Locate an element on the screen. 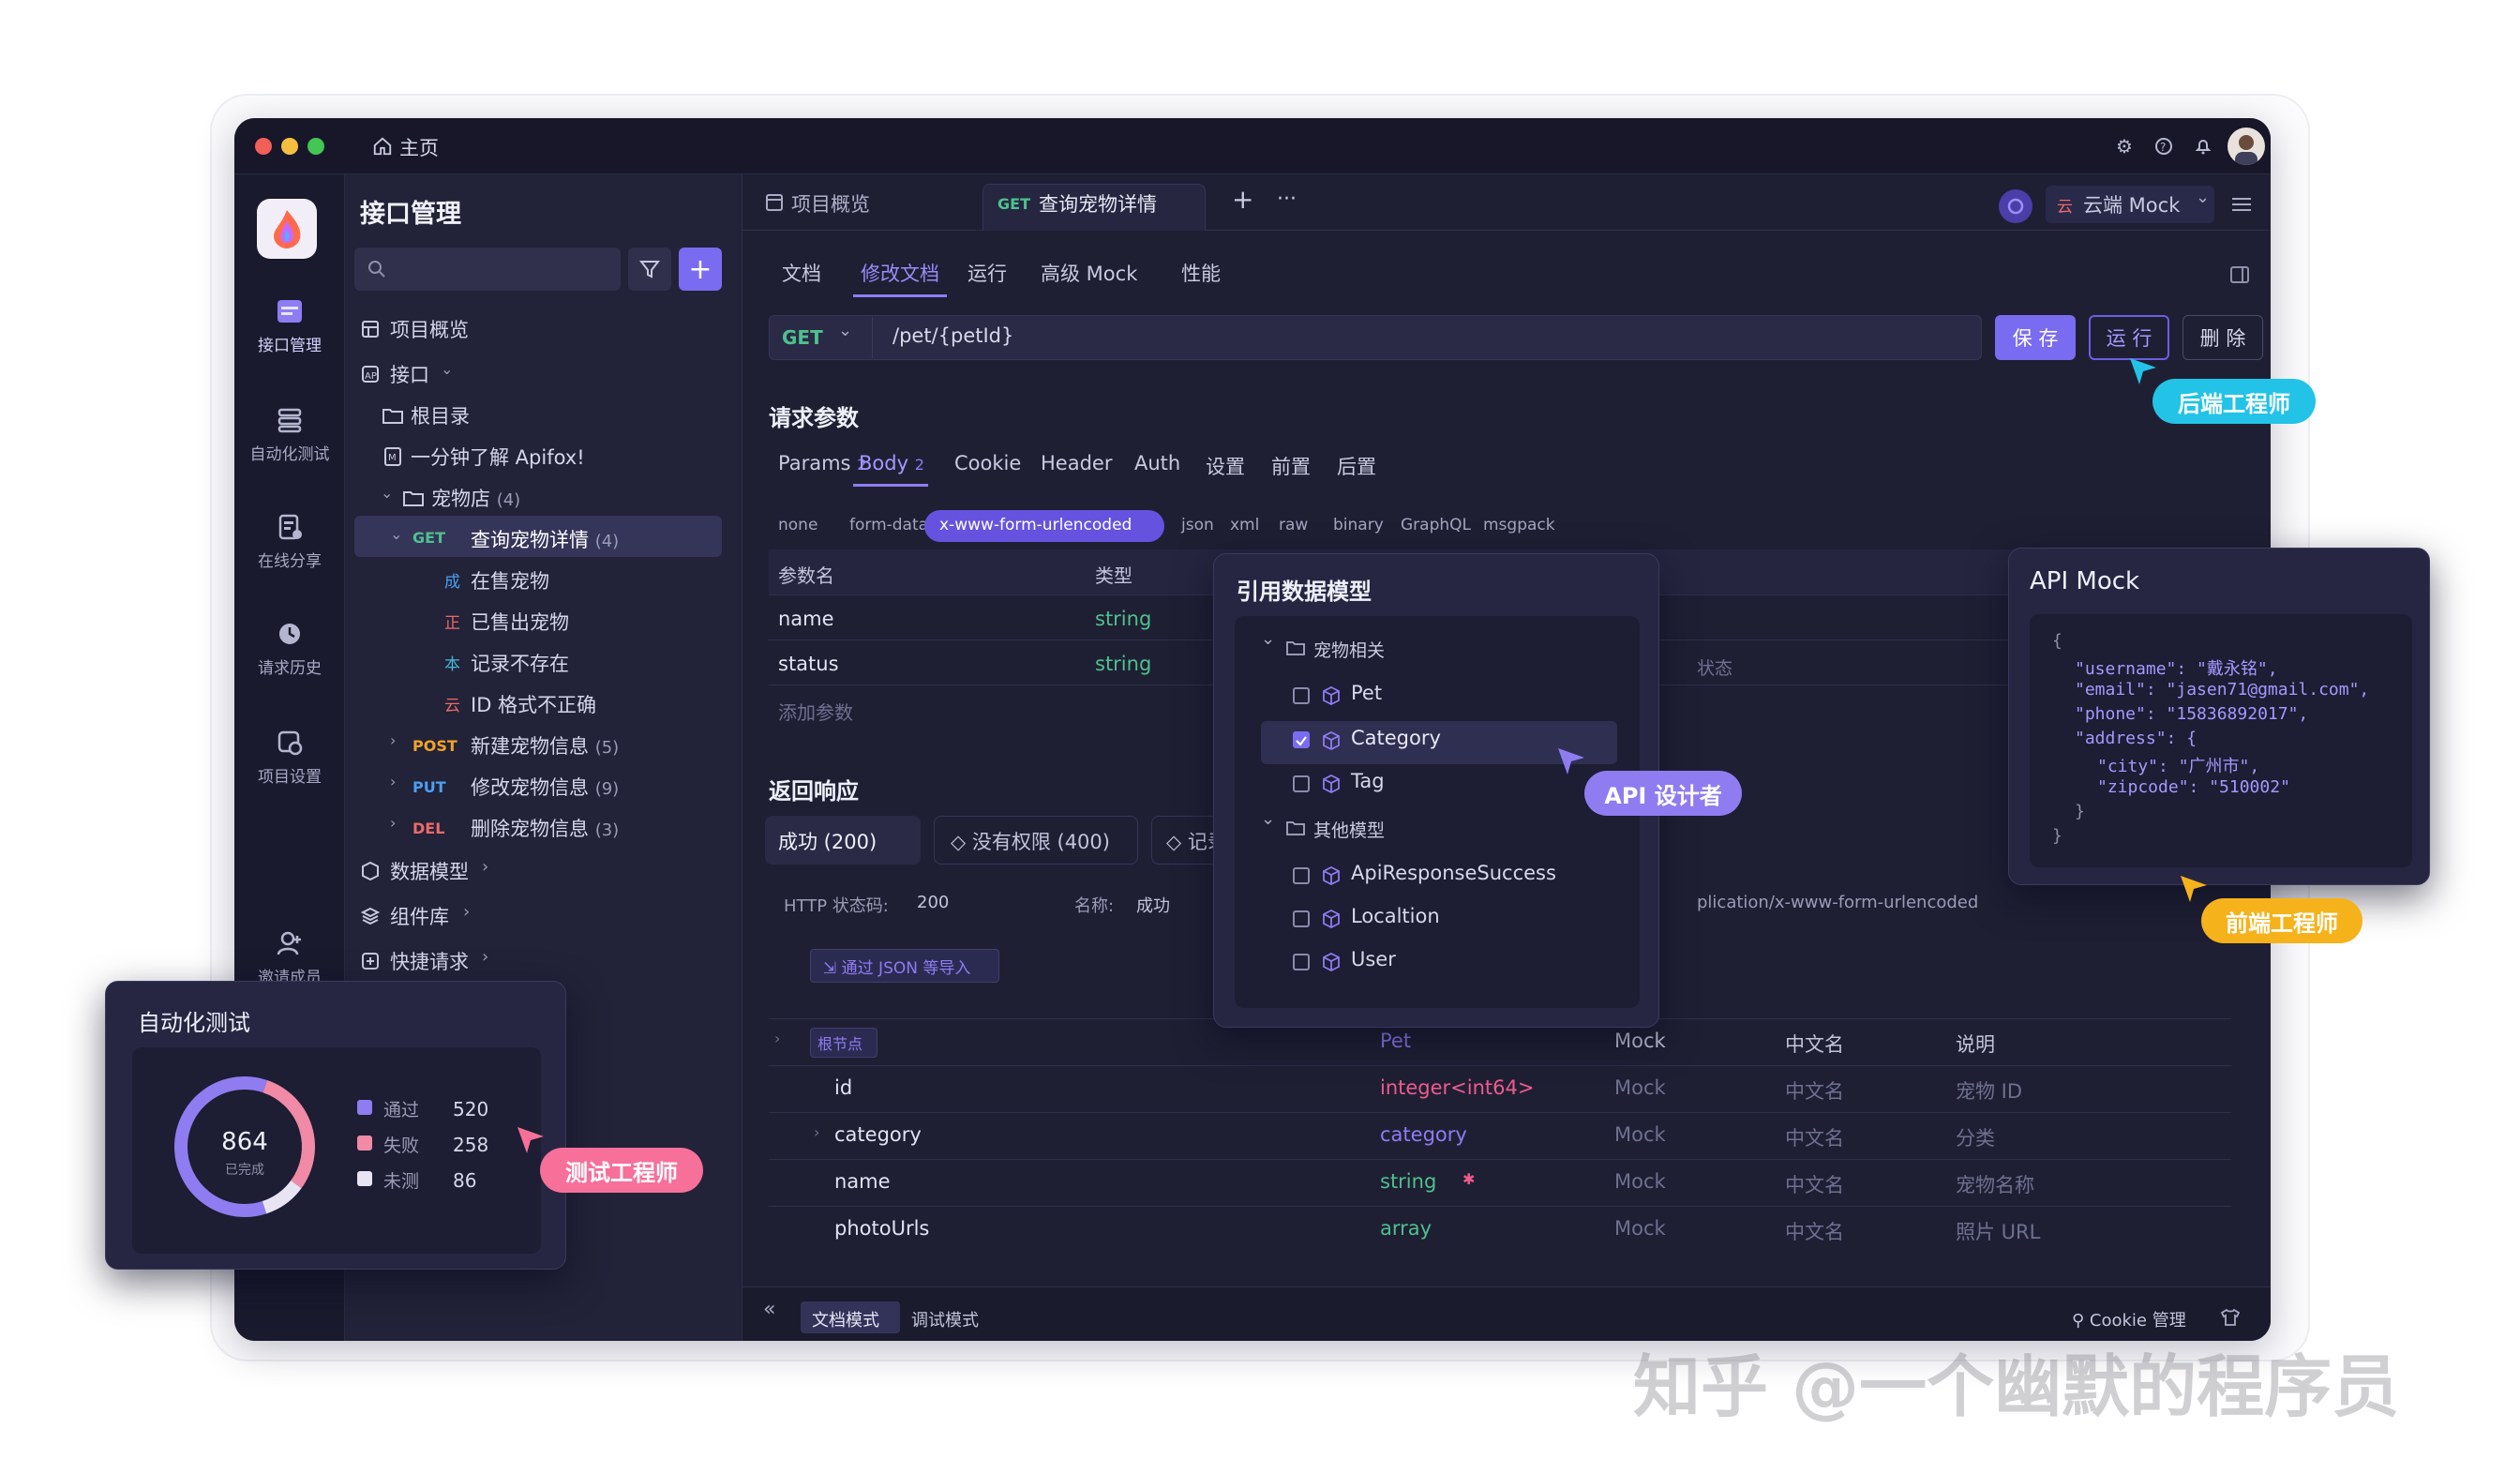 This screenshot has height=1474, width=2520. settings-icon: ⚙ is located at coordinates (2124, 147).